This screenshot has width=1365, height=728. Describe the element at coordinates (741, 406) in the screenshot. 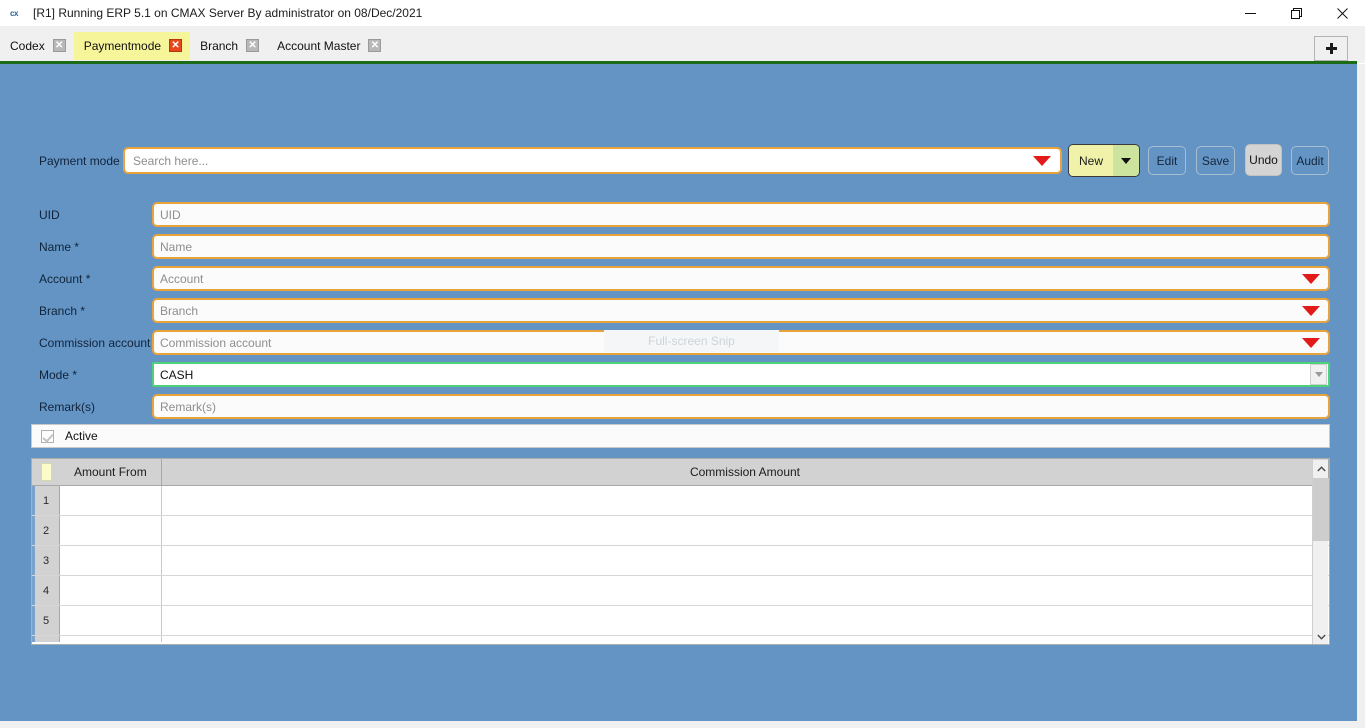

I see `remarks-field: Remark(s)` at that location.